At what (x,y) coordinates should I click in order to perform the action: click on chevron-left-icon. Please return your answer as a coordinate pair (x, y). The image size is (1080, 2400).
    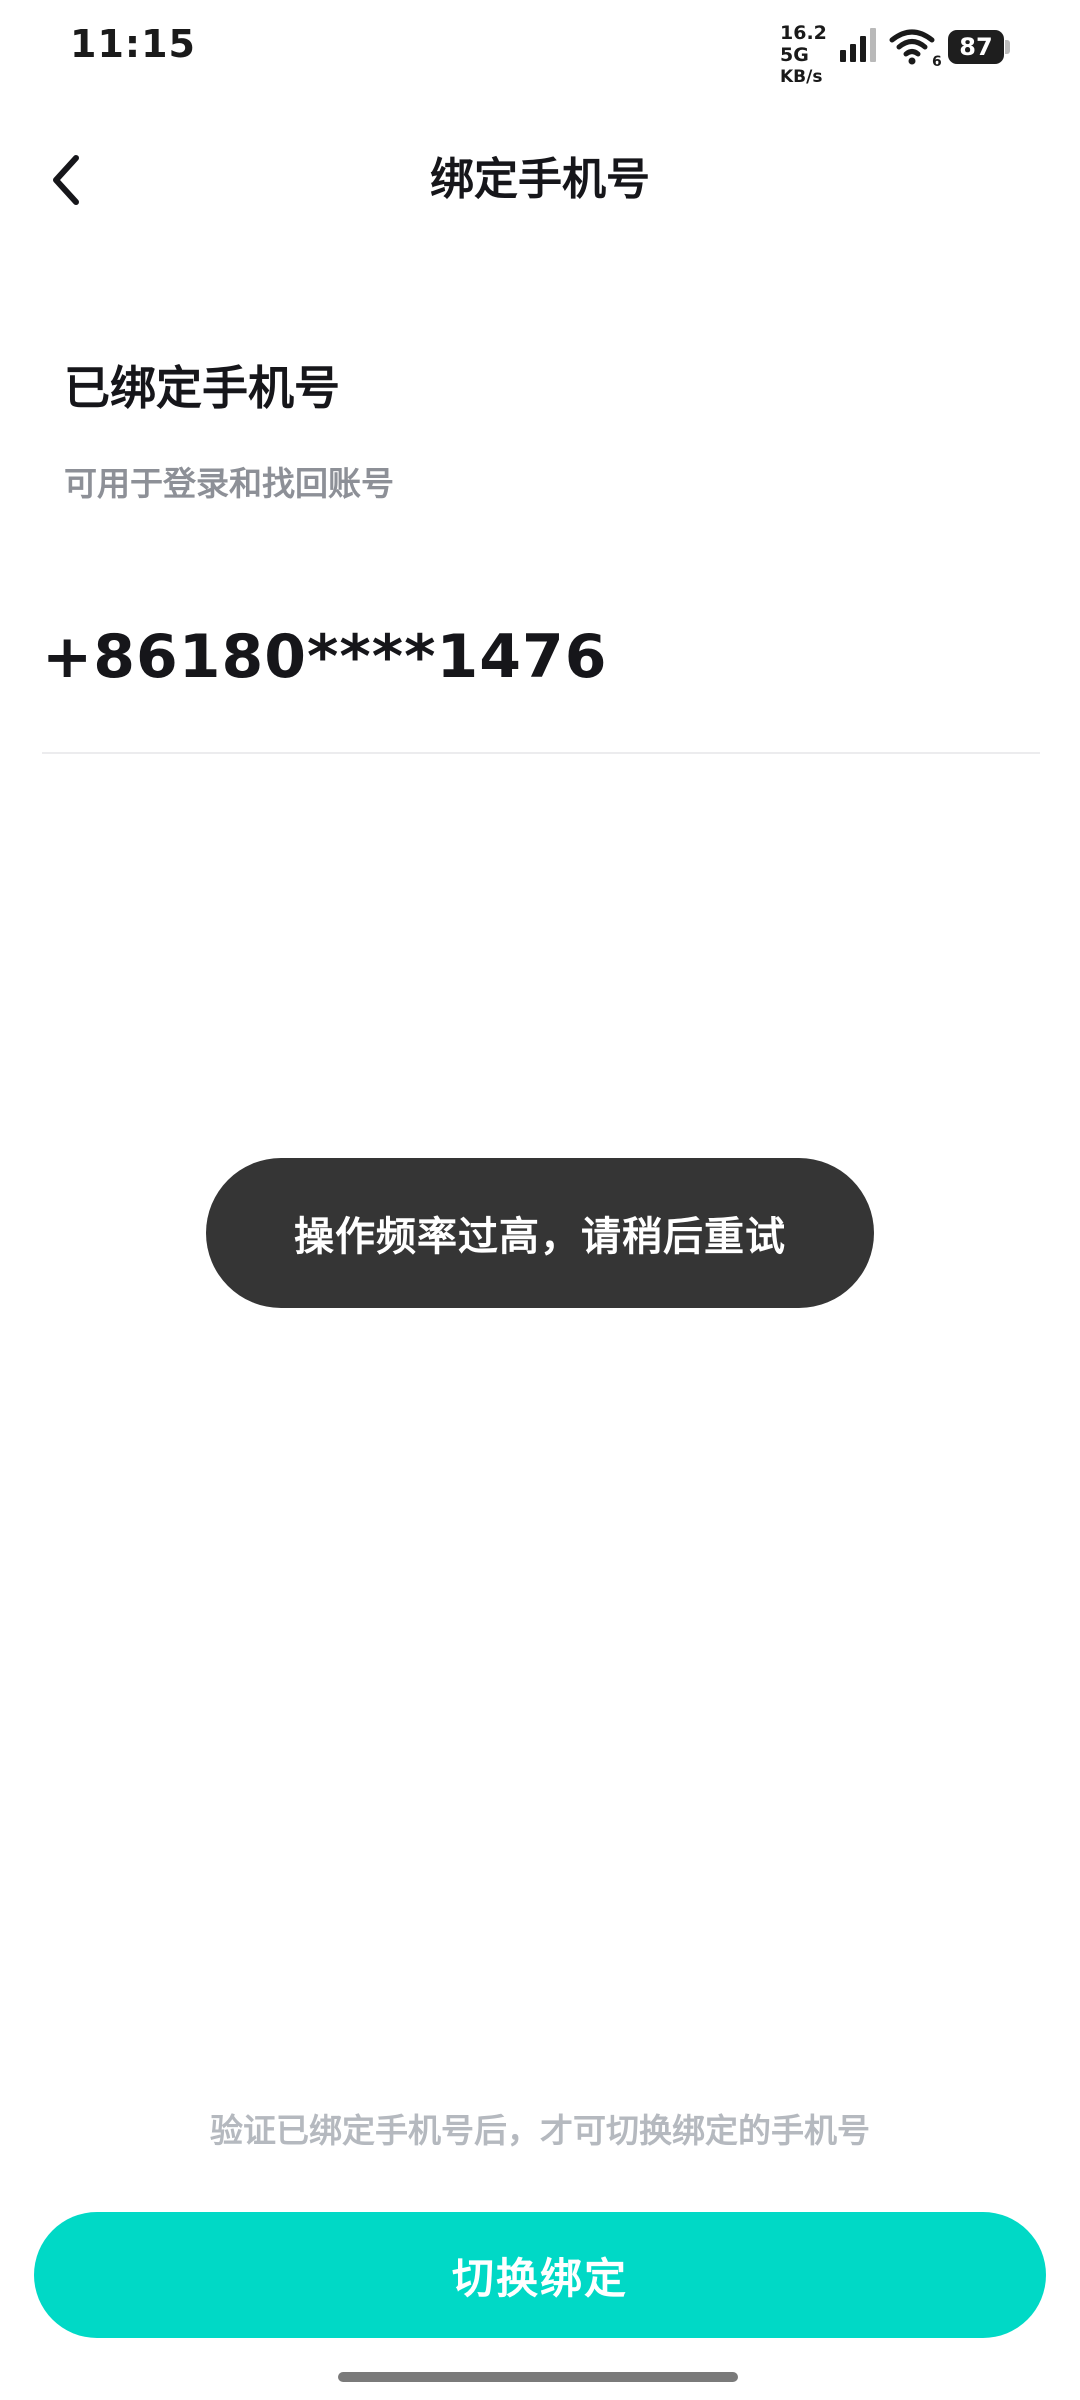
    Looking at the image, I should click on (66, 180).